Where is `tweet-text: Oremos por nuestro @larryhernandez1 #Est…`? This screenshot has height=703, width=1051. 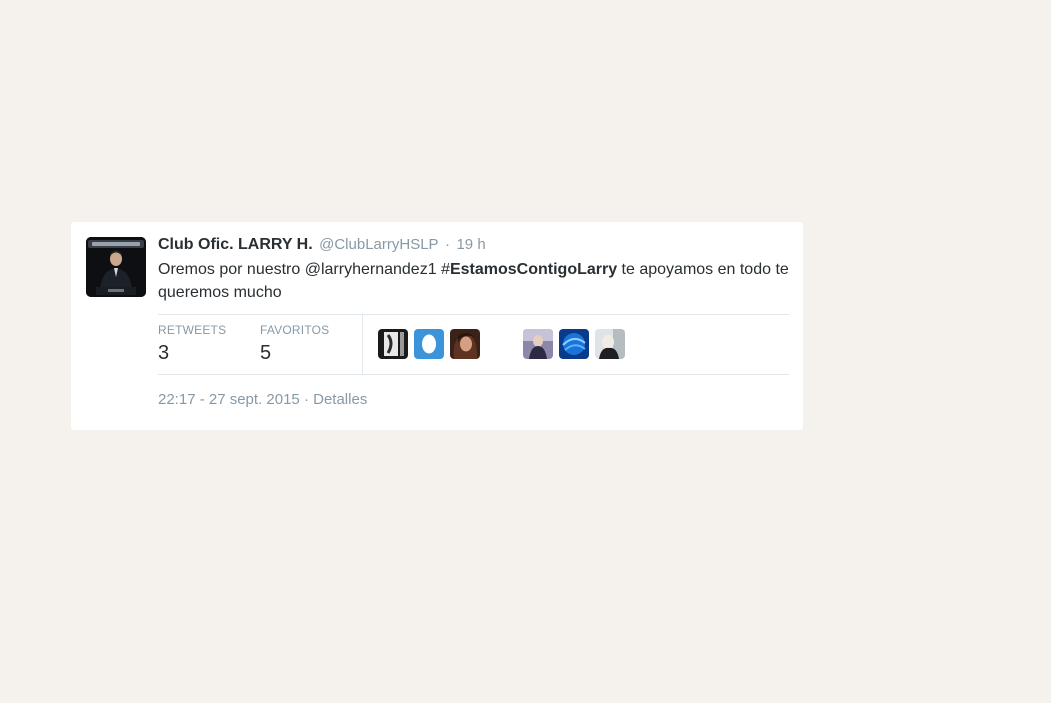 tweet-text: Oremos por nuestro @larryhernandez1 #Est… is located at coordinates (478, 281).